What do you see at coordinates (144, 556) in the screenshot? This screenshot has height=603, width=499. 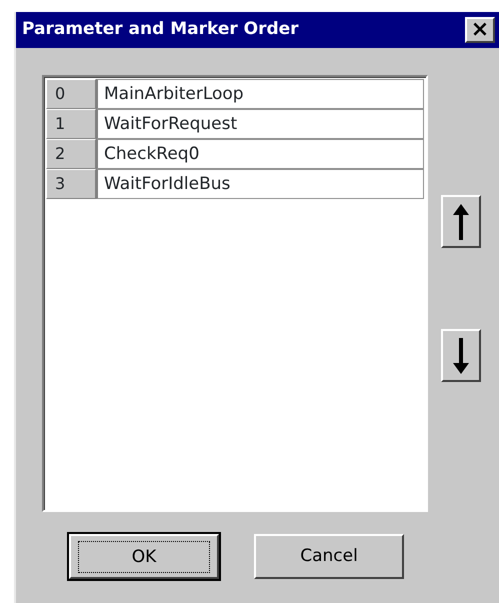 I see `ok-button: OK` at bounding box center [144, 556].